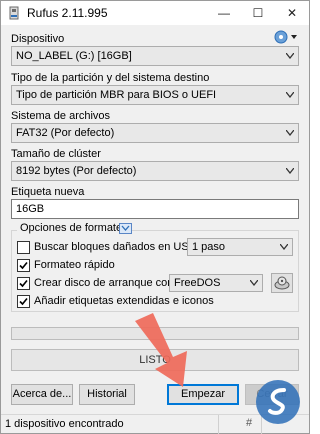 The height and width of the screenshot is (434, 320). What do you see at coordinates (278, 402) in the screenshot?
I see `watermark-logo-icon` at bounding box center [278, 402].